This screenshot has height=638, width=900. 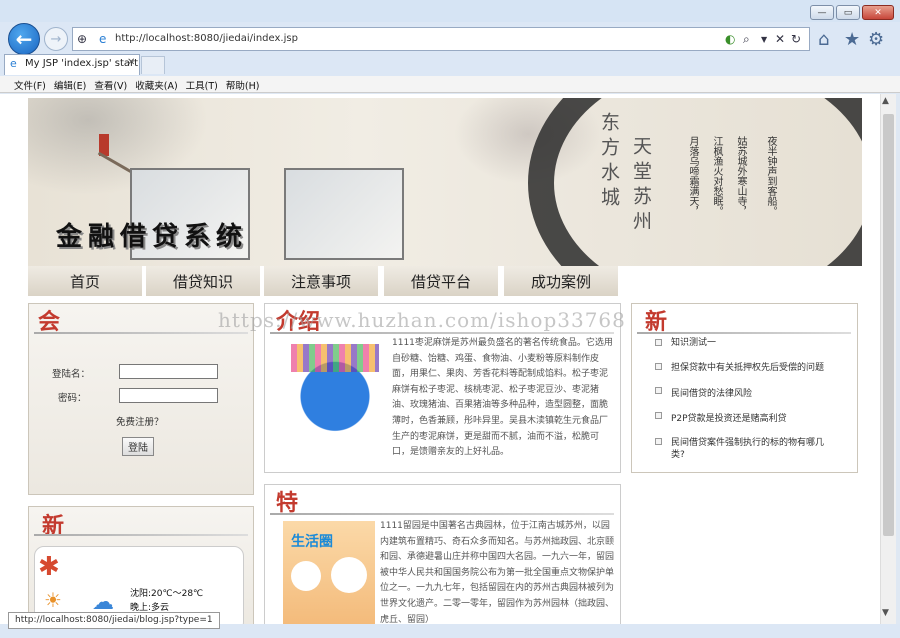 I want to click on article1-divider, so click(x=442, y=333).